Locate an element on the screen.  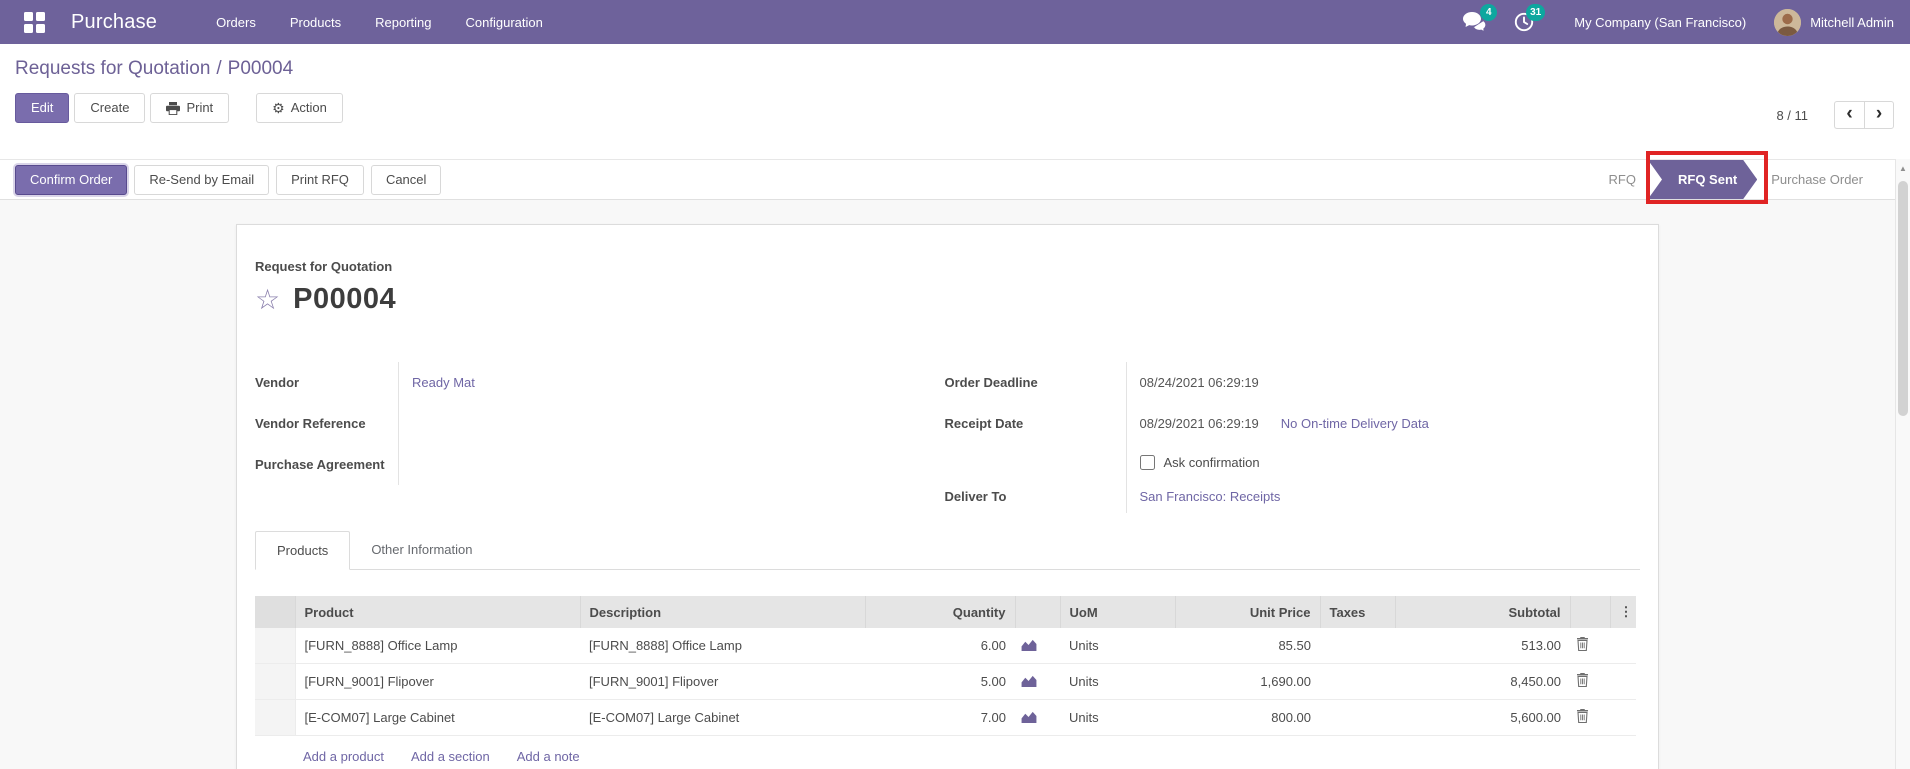
messages-button: 4 is located at coordinates (1480, 18).